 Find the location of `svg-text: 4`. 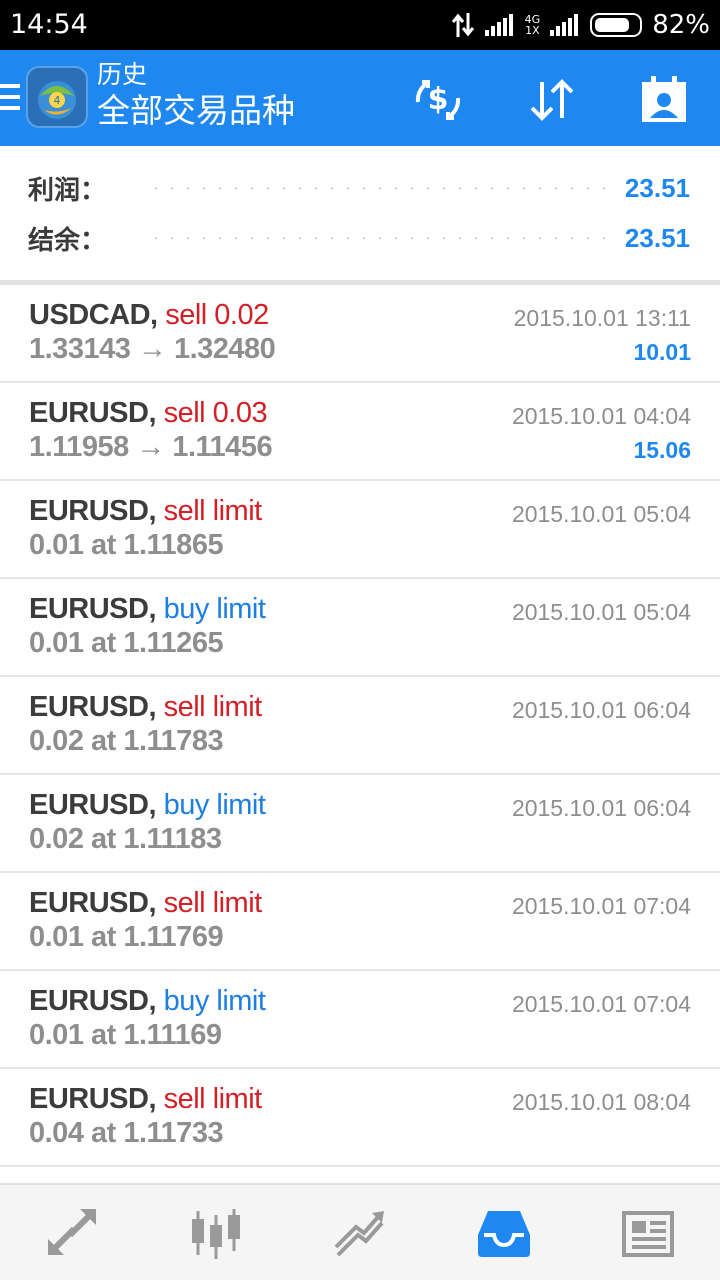

svg-text: 4 is located at coordinates (57, 100).